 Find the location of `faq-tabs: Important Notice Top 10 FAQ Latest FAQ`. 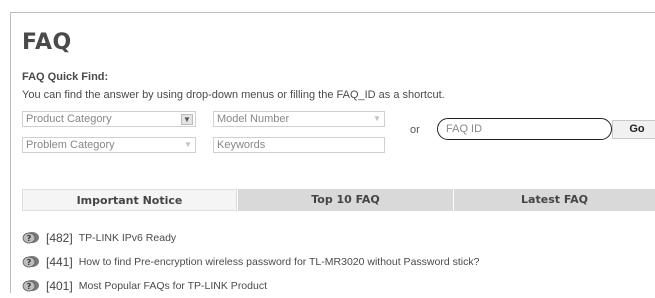

faq-tabs: Important Notice Top 10 FAQ Latest FAQ is located at coordinates (338, 200).